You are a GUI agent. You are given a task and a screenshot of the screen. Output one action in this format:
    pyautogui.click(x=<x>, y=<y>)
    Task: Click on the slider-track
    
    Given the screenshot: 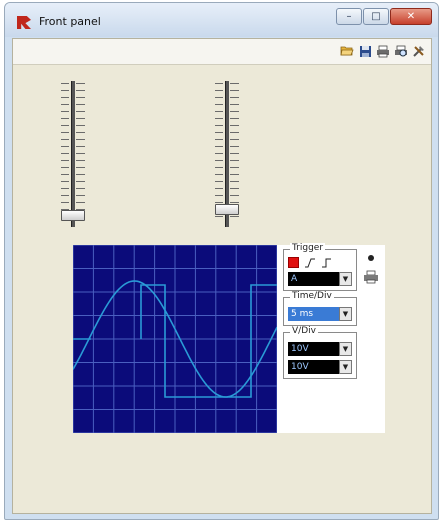 What is the action you would take?
    pyautogui.click(x=73, y=154)
    